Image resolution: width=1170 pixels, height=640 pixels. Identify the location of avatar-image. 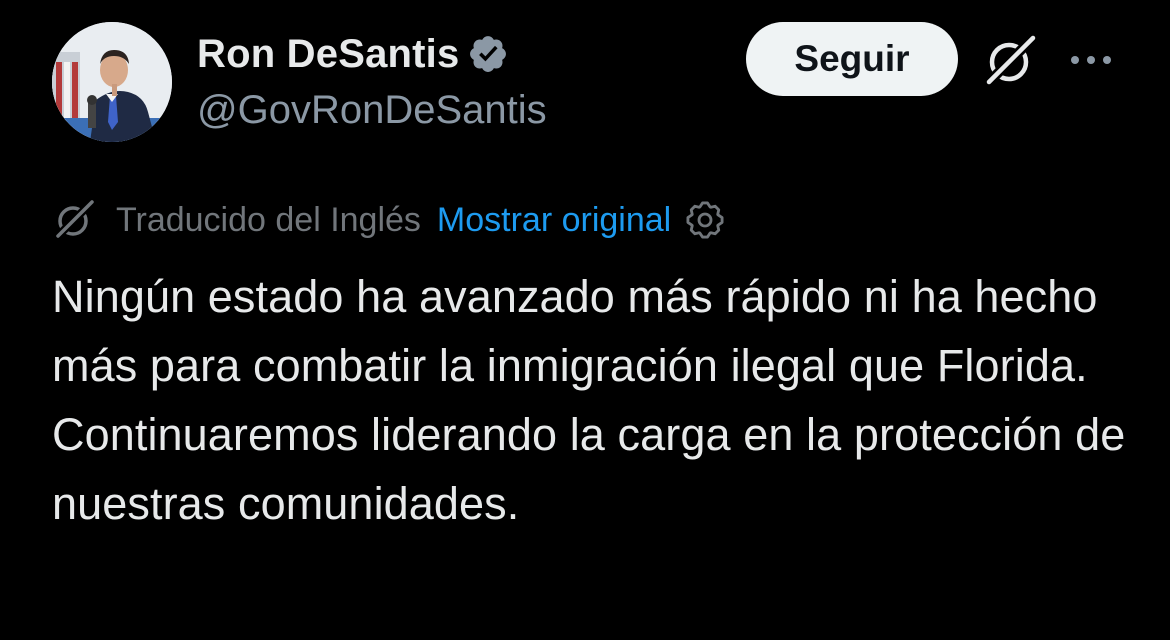
(112, 82).